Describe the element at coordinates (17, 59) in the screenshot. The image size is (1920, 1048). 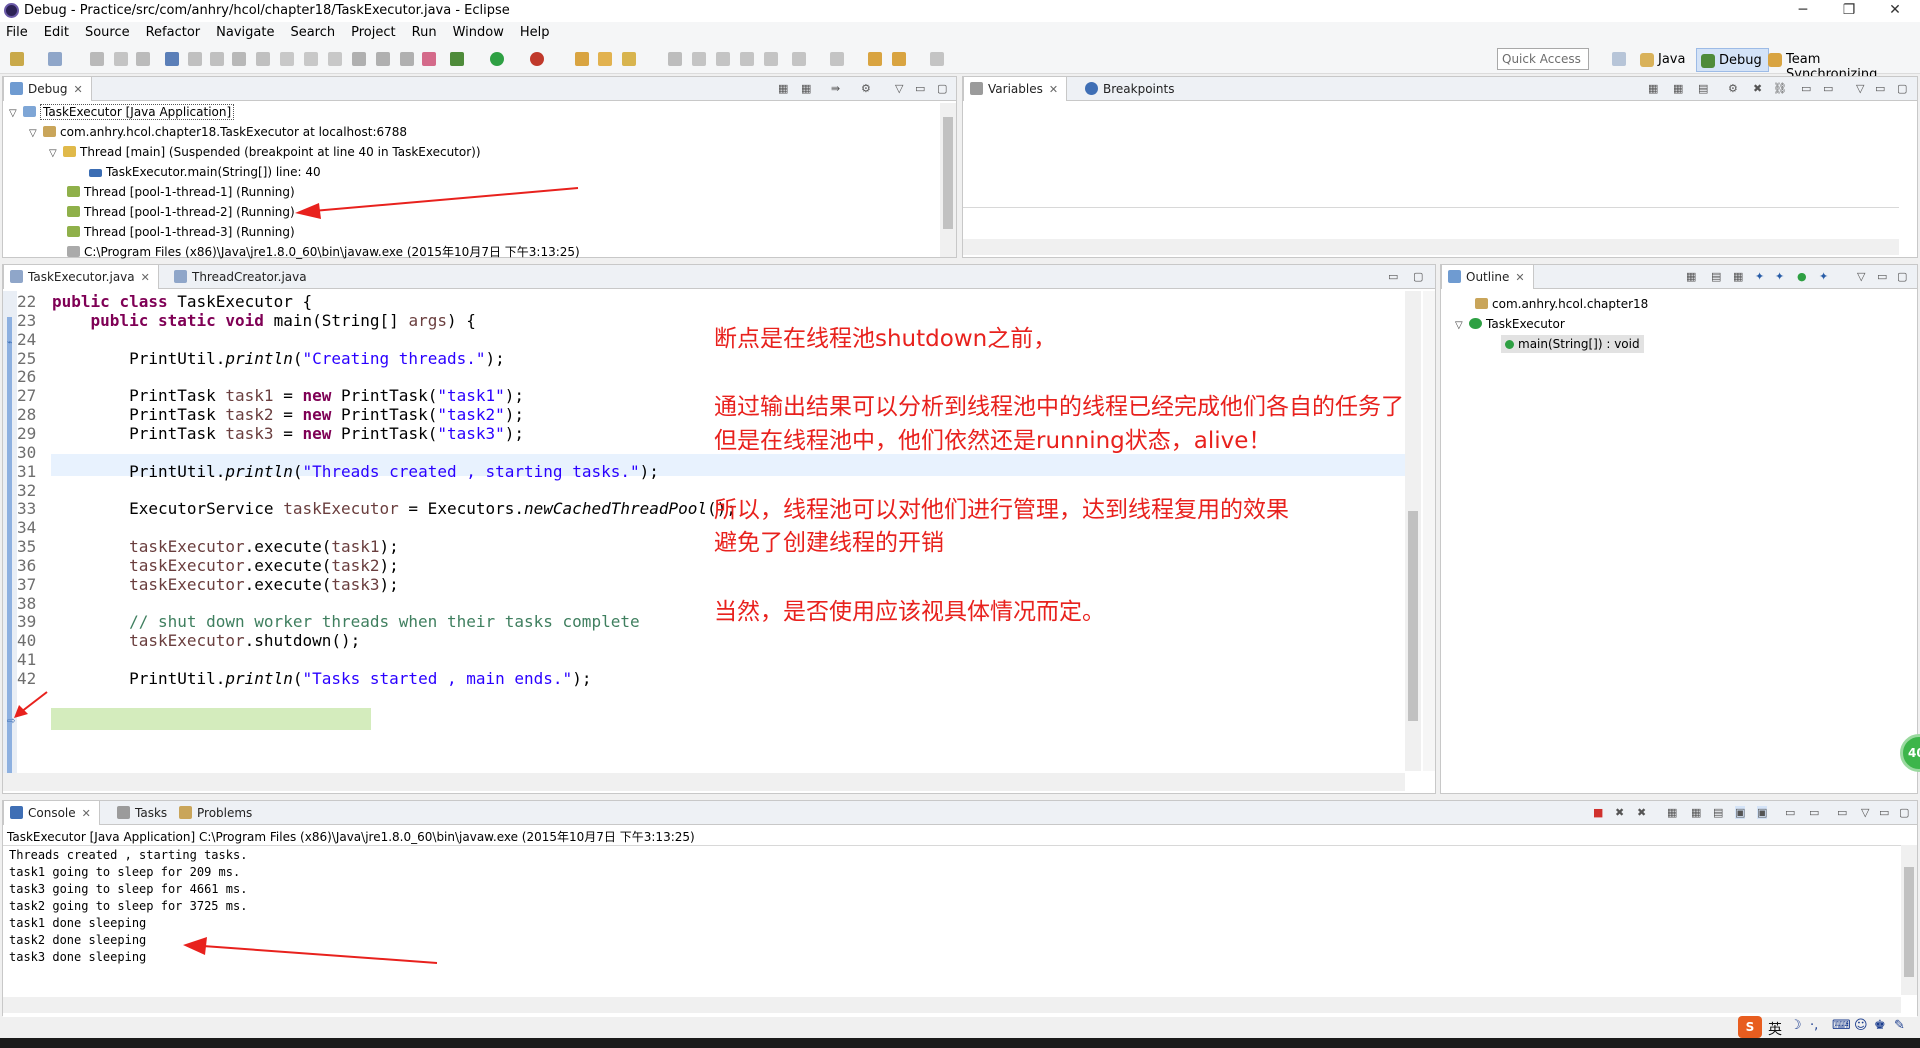
I see `new-icon` at that location.